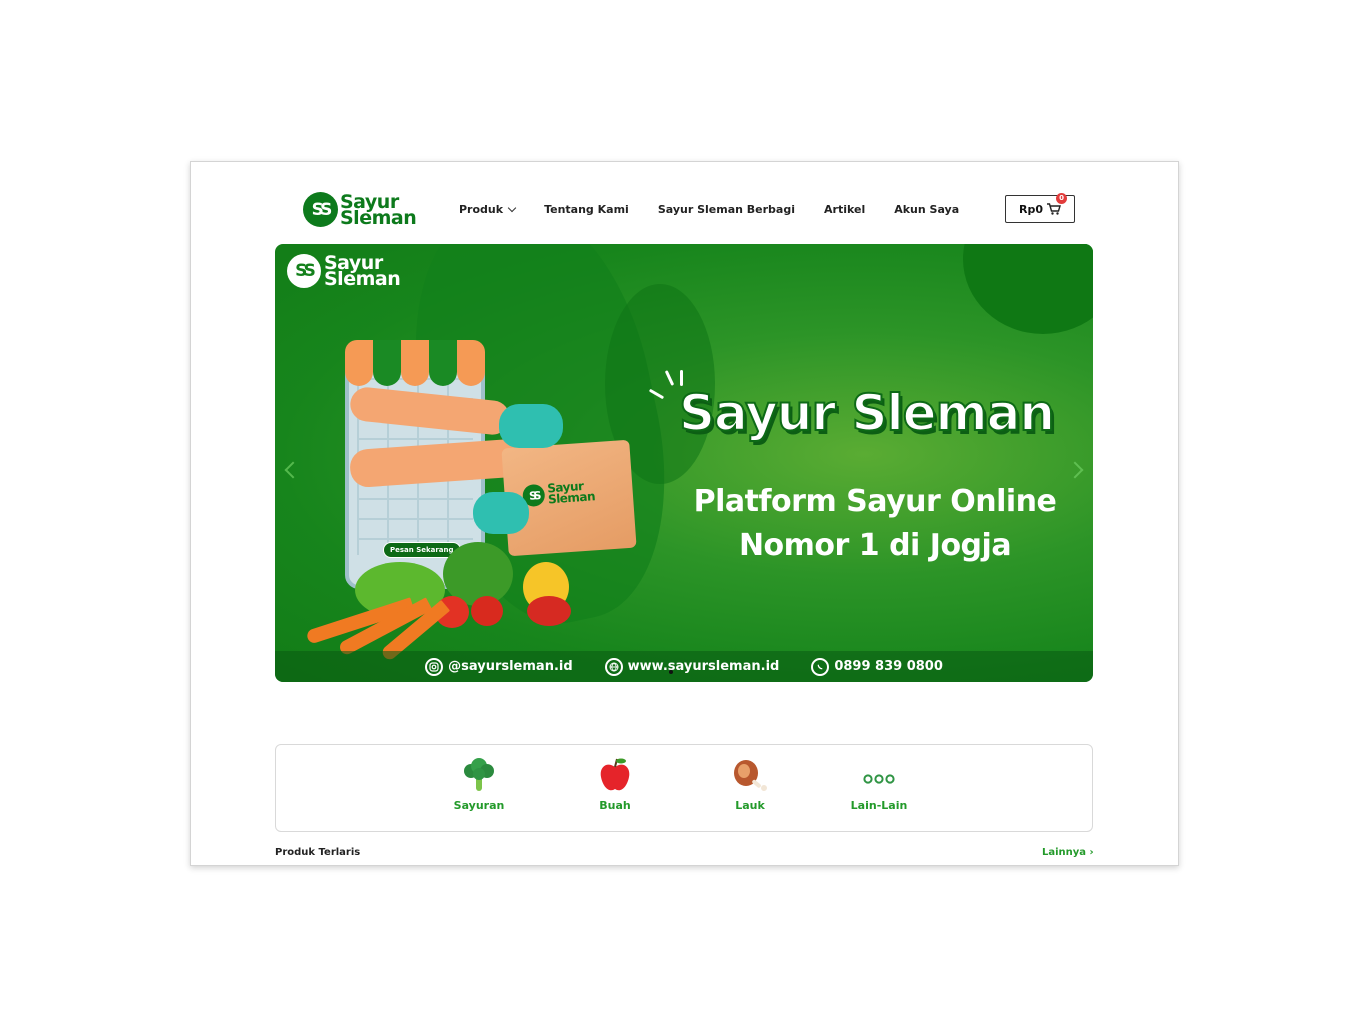 Image resolution: width=1369 pixels, height=1027 pixels. Describe the element at coordinates (820, 666) in the screenshot. I see `whatsapp-icon` at that location.